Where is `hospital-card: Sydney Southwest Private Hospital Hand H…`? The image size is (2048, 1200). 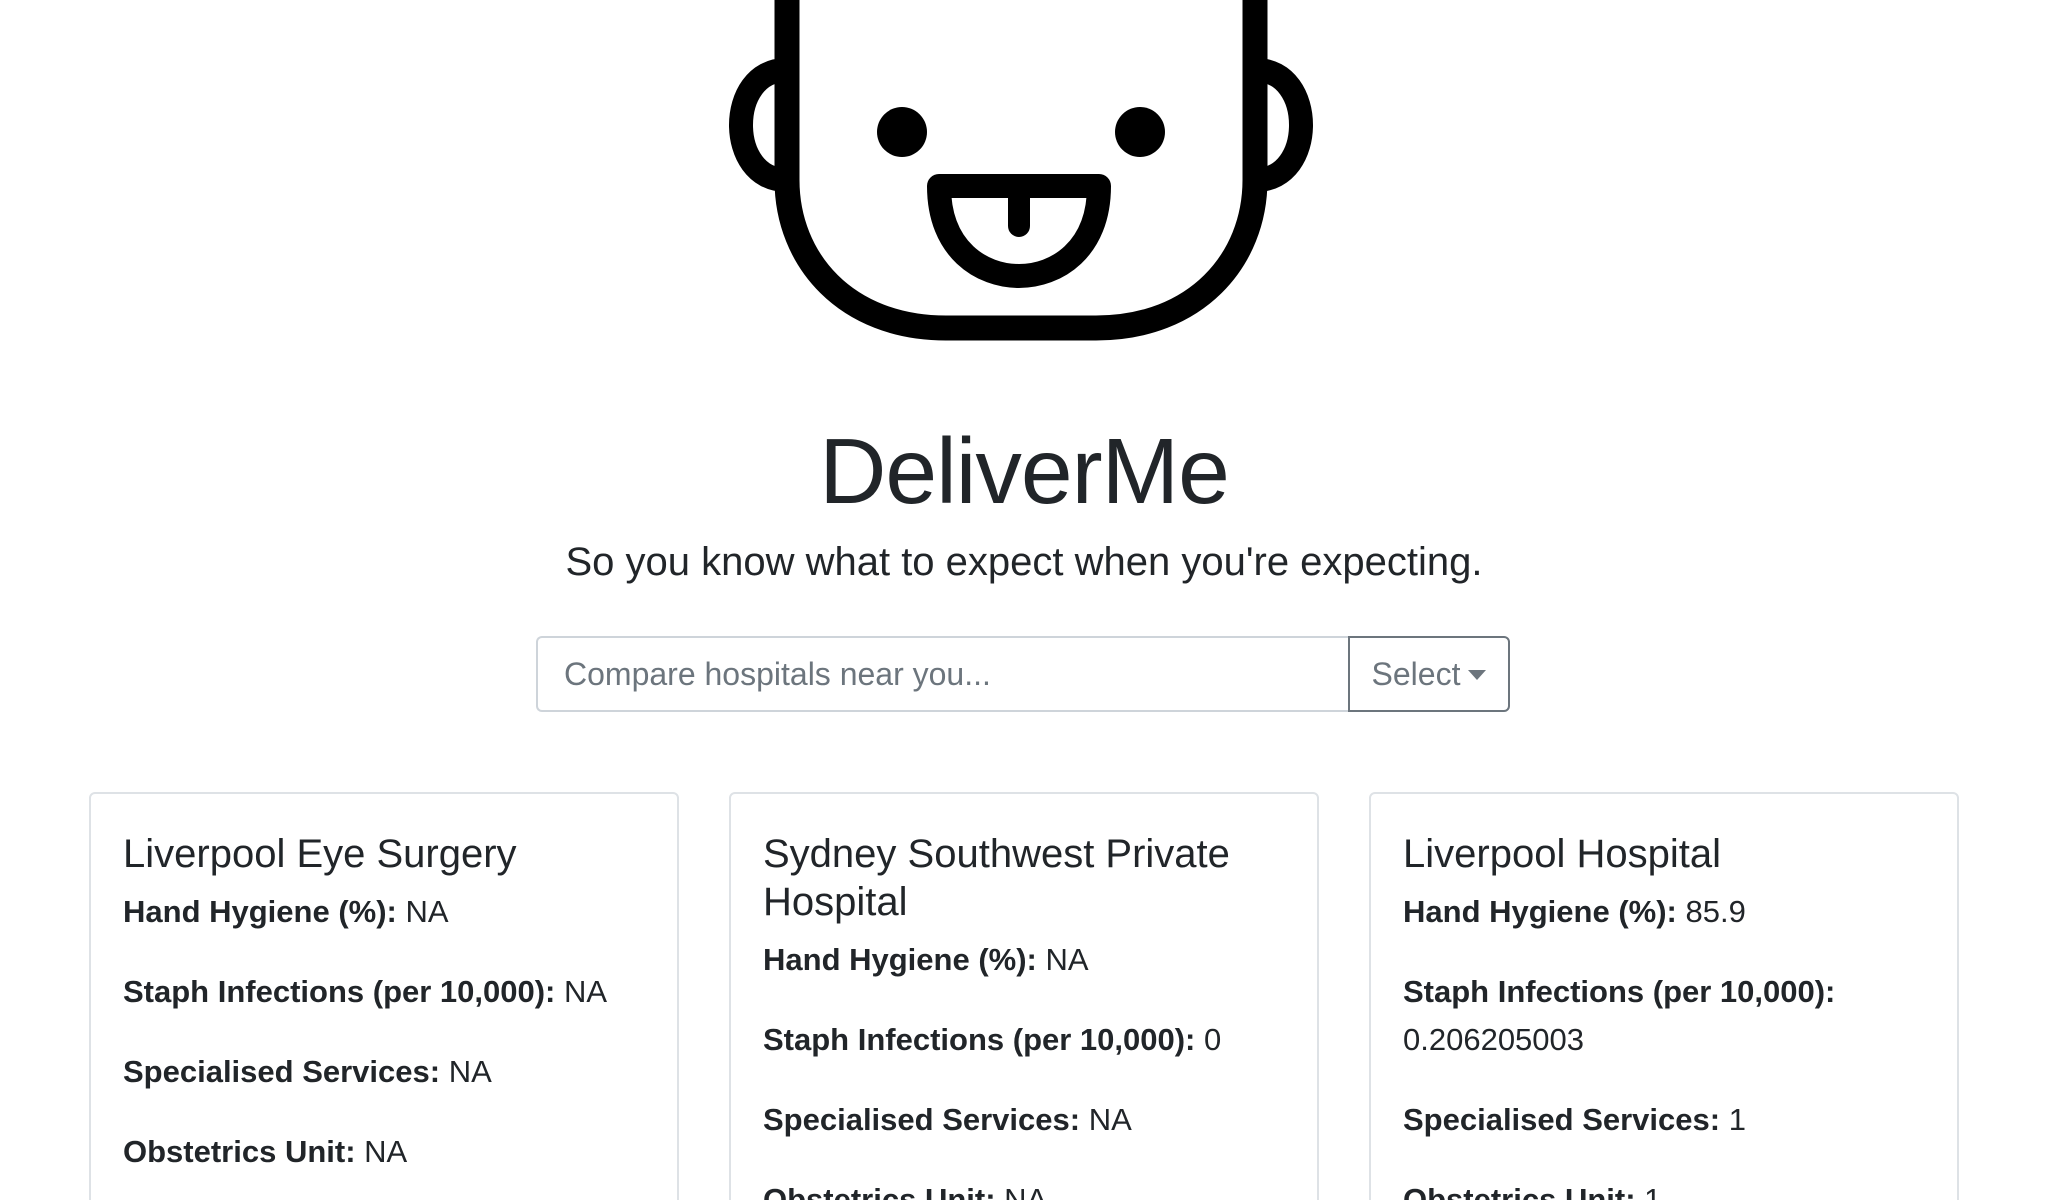
hospital-card: Sydney Southwest Private Hospital Hand H… is located at coordinates (1024, 996).